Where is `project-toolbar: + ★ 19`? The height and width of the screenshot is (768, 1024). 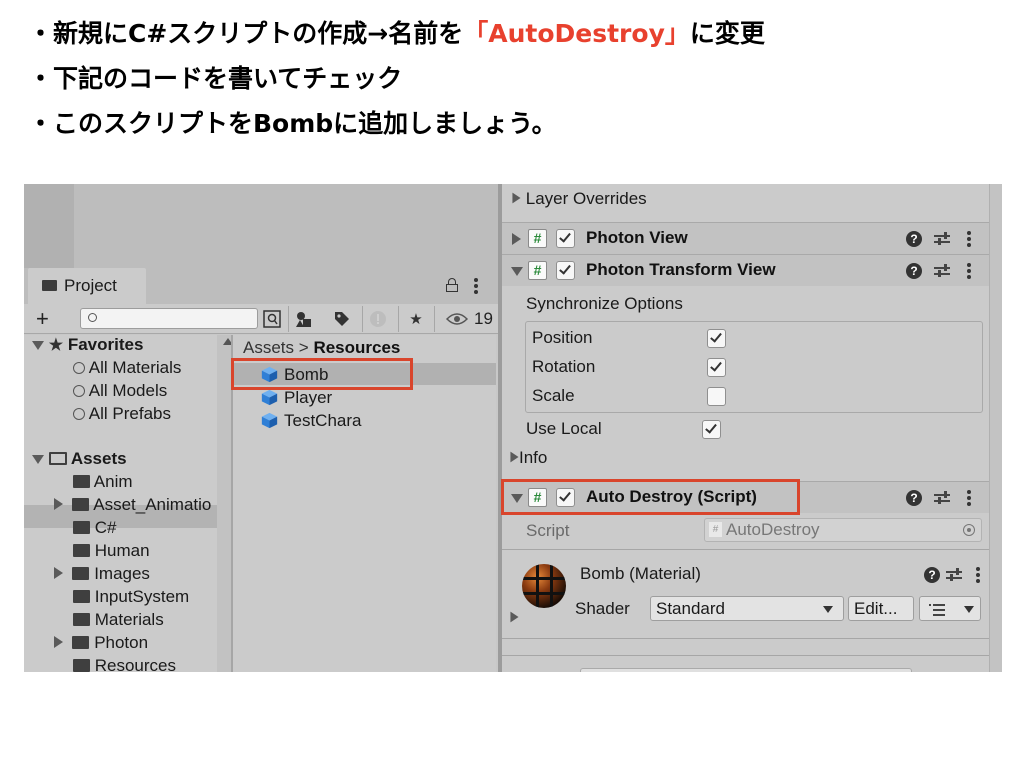 project-toolbar: + ★ 19 is located at coordinates (261, 319).